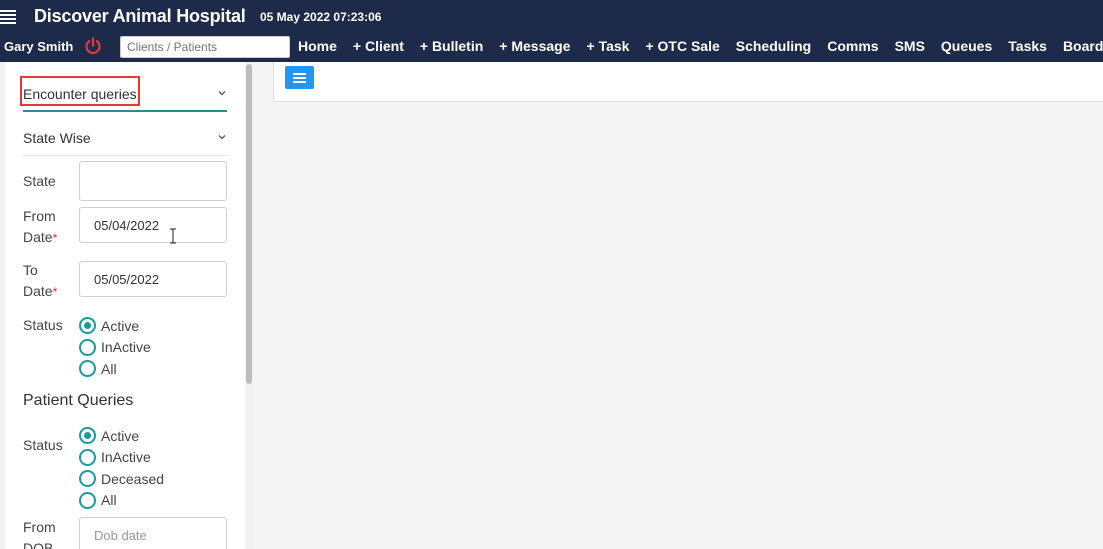 Image resolution: width=1103 pixels, height=549 pixels. Describe the element at coordinates (109, 500) in the screenshot. I see `patient-status-option-label: All` at that location.